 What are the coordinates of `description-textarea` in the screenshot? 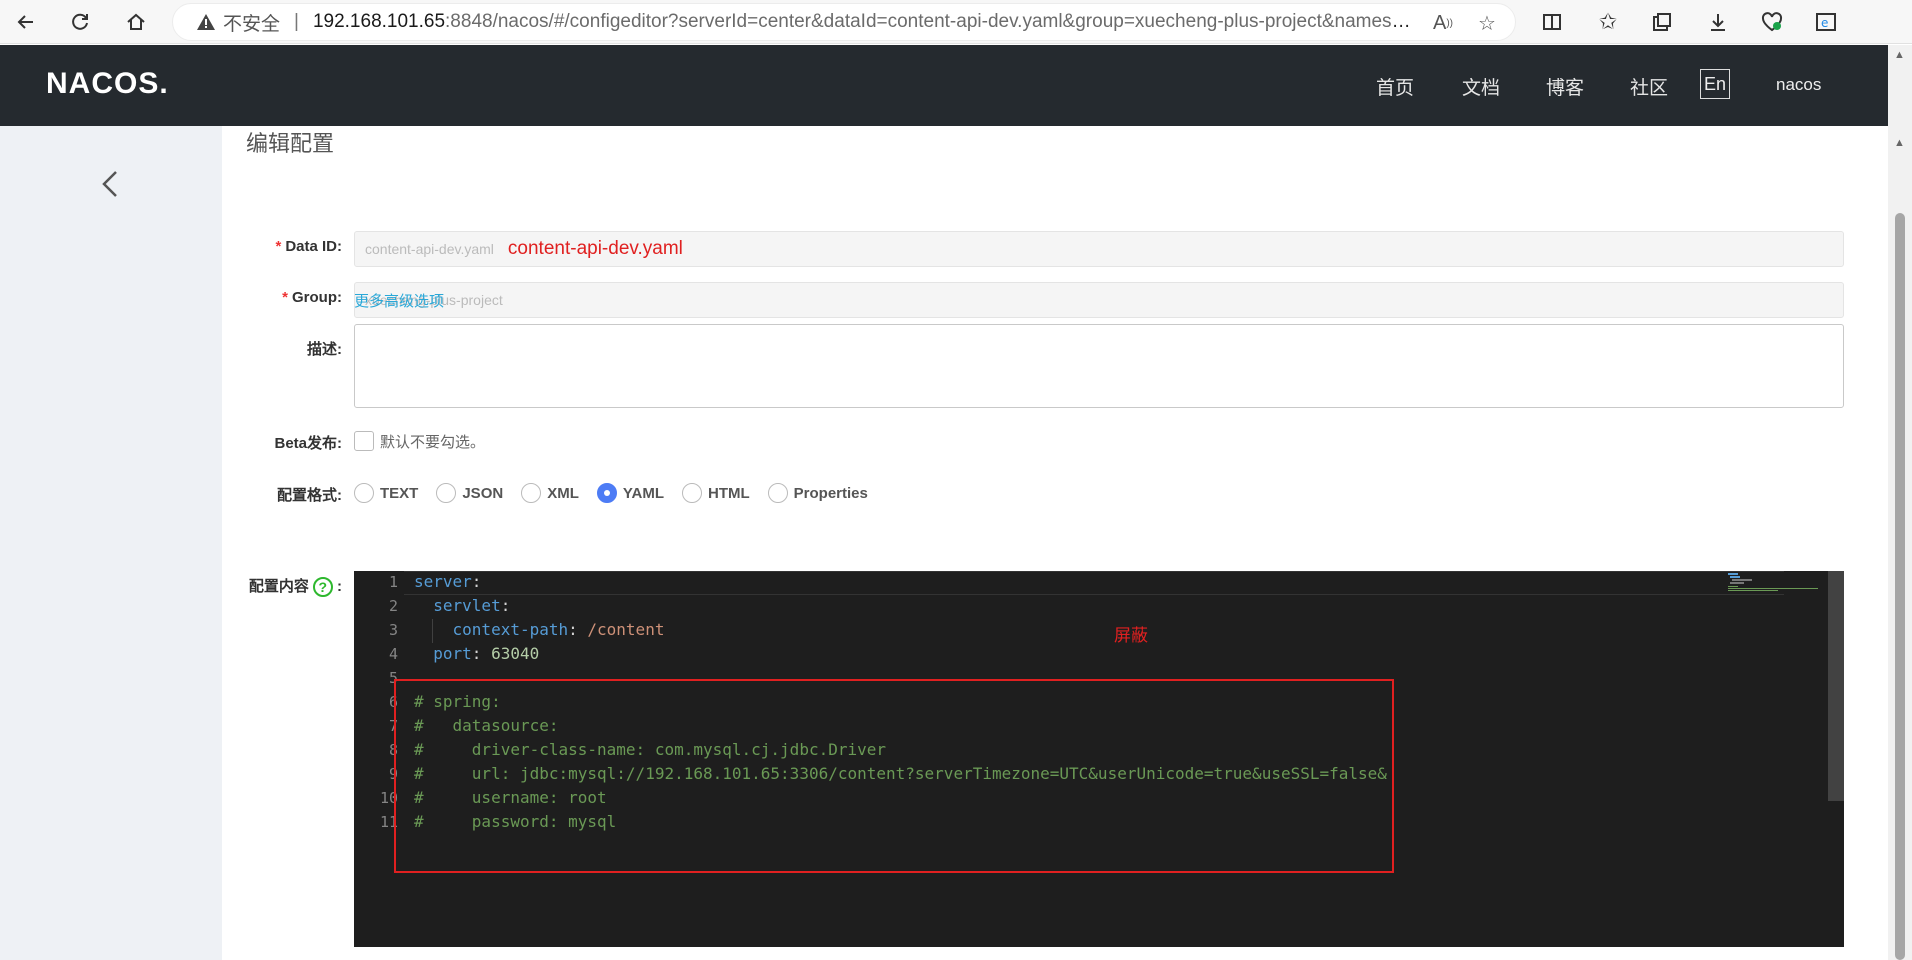 It's located at (1099, 366).